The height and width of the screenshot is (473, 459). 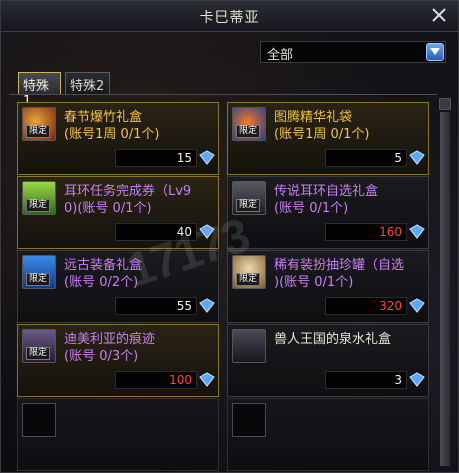 I want to click on item-name: 稀有装扮抽珍罐（自选, so click(x=339, y=265).